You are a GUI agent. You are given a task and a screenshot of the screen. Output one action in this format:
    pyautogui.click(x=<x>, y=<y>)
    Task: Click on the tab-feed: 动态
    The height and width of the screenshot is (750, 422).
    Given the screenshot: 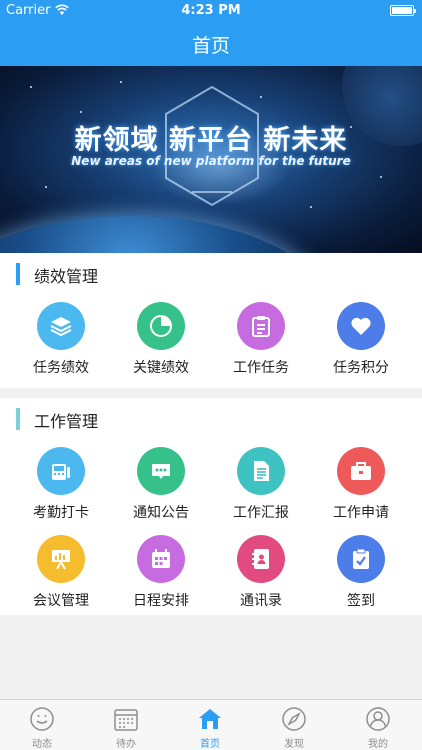 What is the action you would take?
    pyautogui.click(x=42, y=725)
    